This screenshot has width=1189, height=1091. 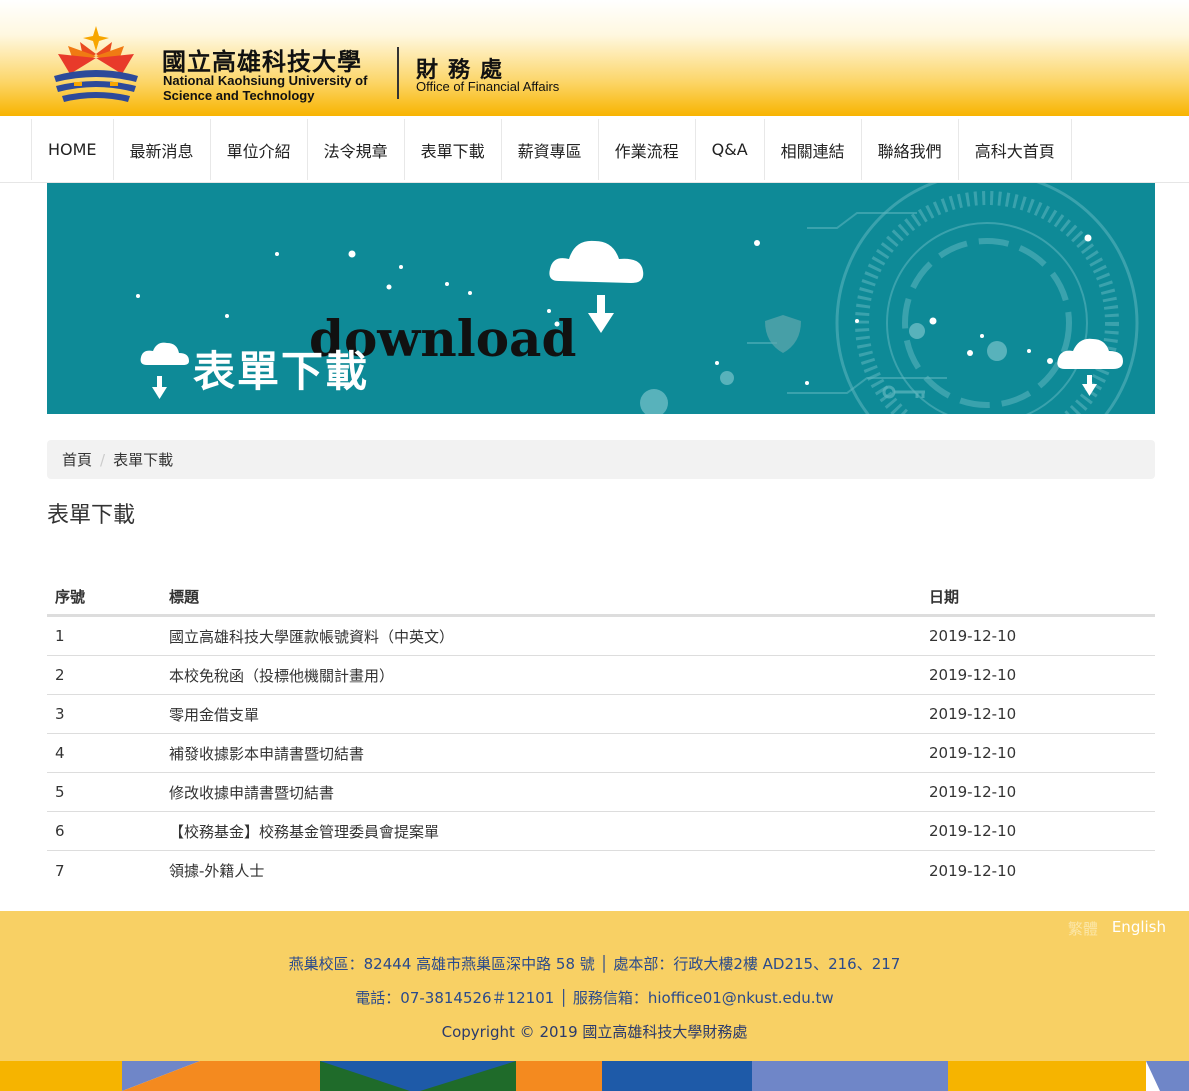 What do you see at coordinates (96, 65) in the screenshot?
I see `school-logo-icon` at bounding box center [96, 65].